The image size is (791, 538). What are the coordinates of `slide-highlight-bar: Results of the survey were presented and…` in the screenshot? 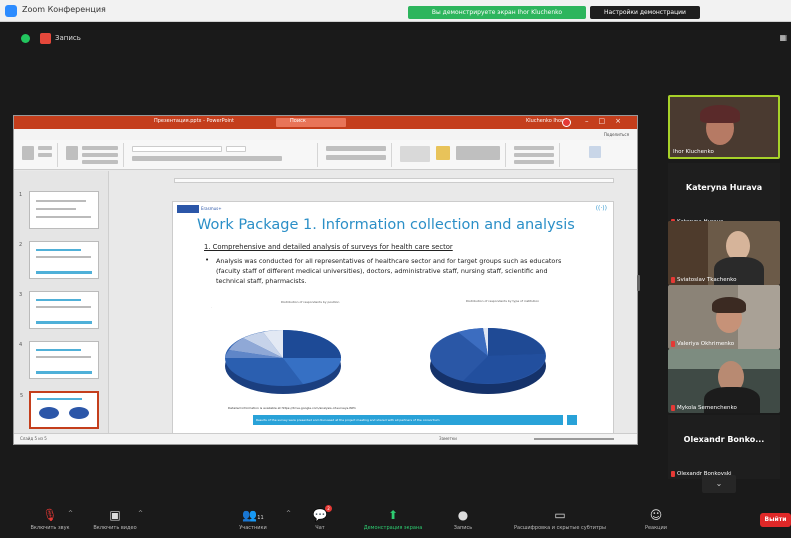 It's located at (408, 420).